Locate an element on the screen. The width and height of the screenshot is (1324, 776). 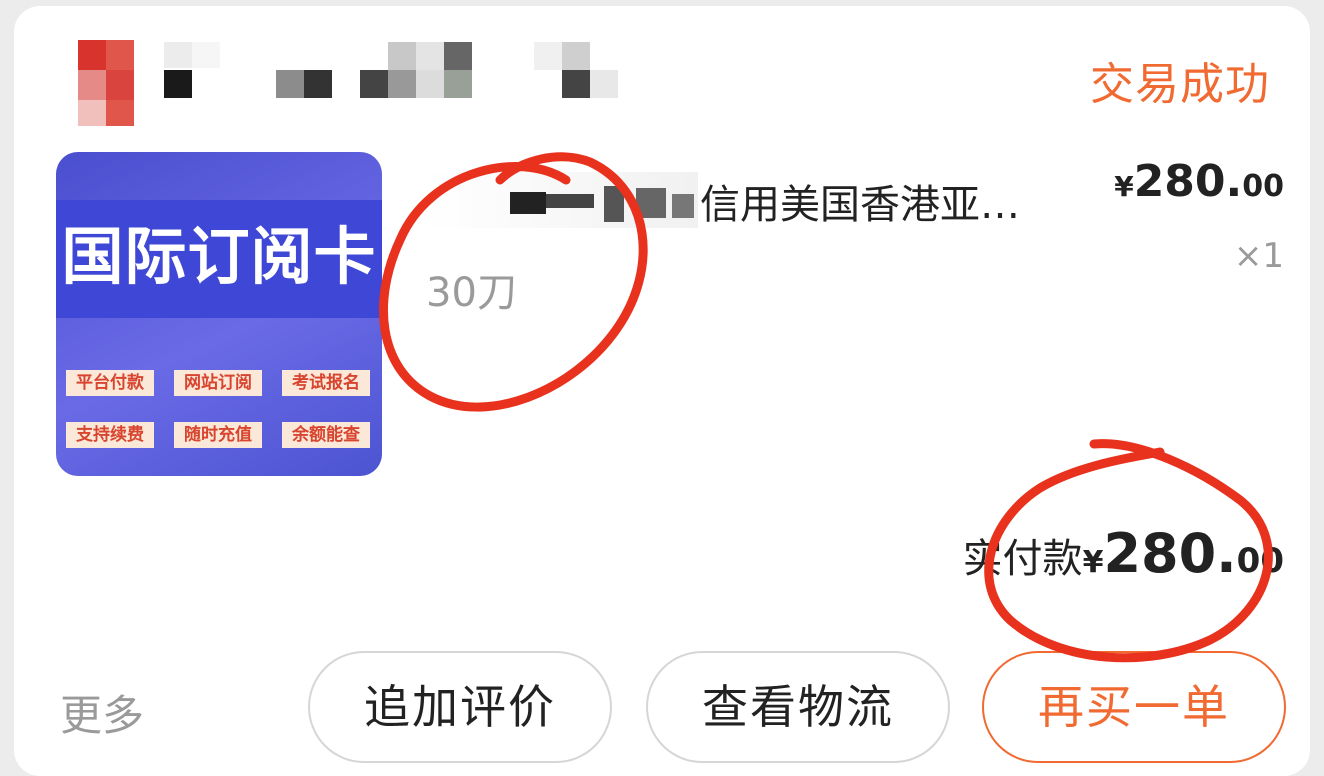
buy-again-button: 再买一单 is located at coordinates (1134, 707).